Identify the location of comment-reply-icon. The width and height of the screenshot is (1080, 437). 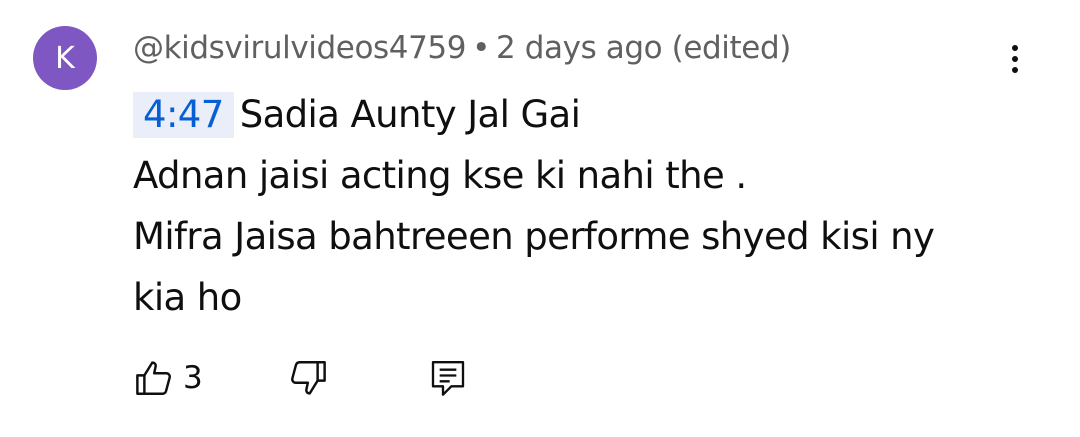
(448, 378).